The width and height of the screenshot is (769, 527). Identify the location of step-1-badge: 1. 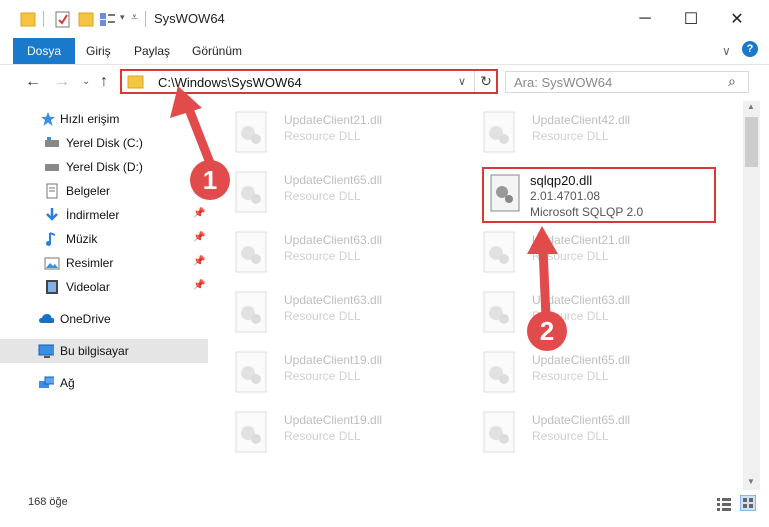
(210, 180).